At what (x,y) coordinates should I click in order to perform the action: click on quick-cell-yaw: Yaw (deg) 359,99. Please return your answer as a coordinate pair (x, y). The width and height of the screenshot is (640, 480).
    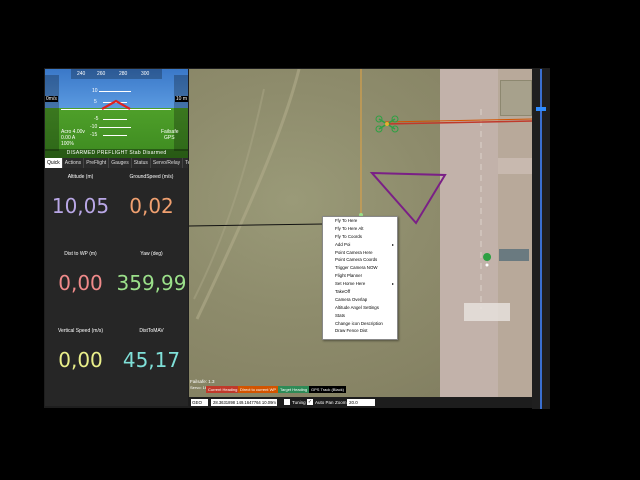
    Looking at the image, I should click on (151, 273).